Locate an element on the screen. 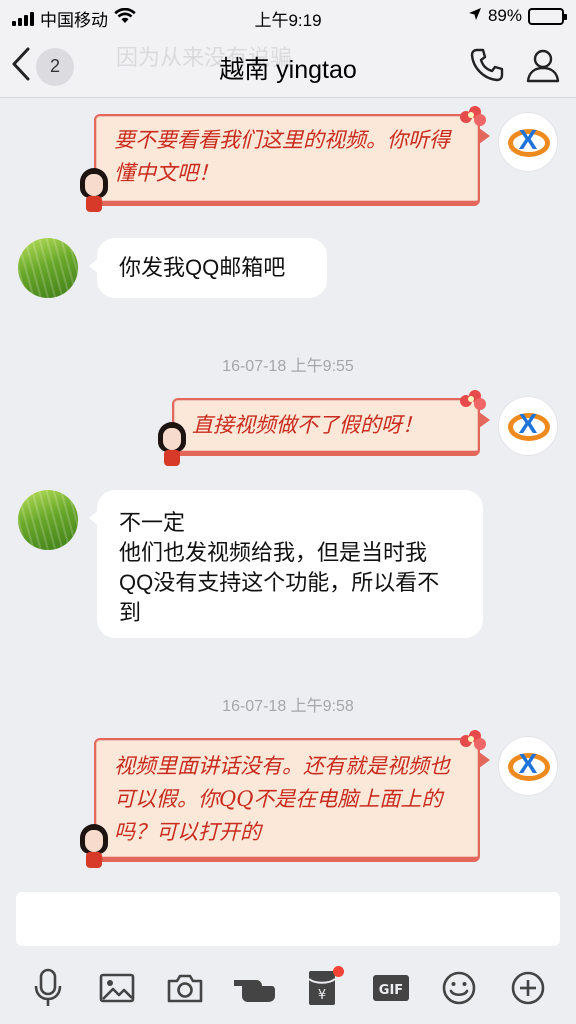  nav-bar: 因为从来没有说骗 2 越南 yingtao is located at coordinates (288, 65).